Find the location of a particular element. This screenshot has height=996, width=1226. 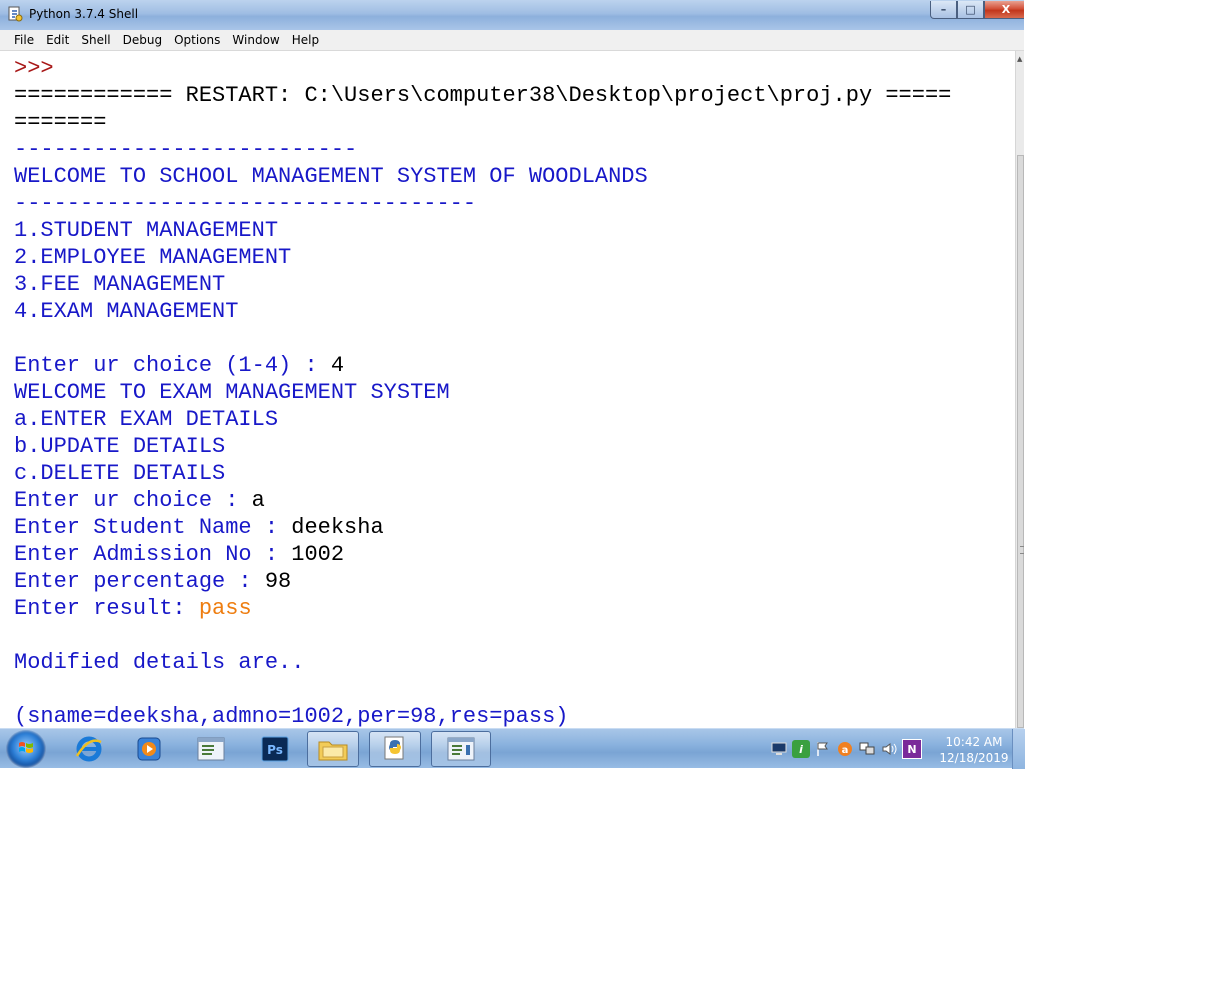

network-icon is located at coordinates (779, 749).